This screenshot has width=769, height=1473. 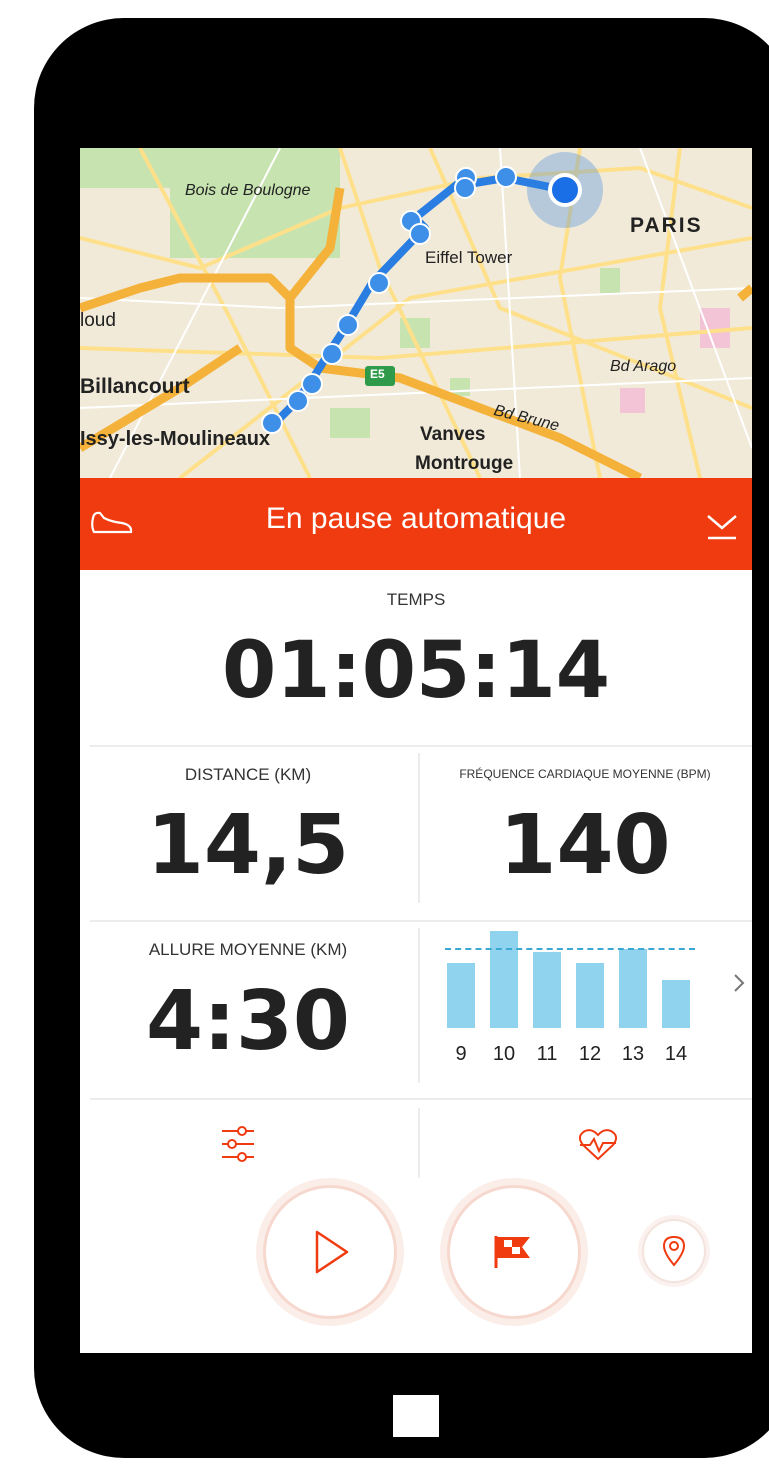 I want to click on heart-rate-zone-chart, so click(x=570, y=978).